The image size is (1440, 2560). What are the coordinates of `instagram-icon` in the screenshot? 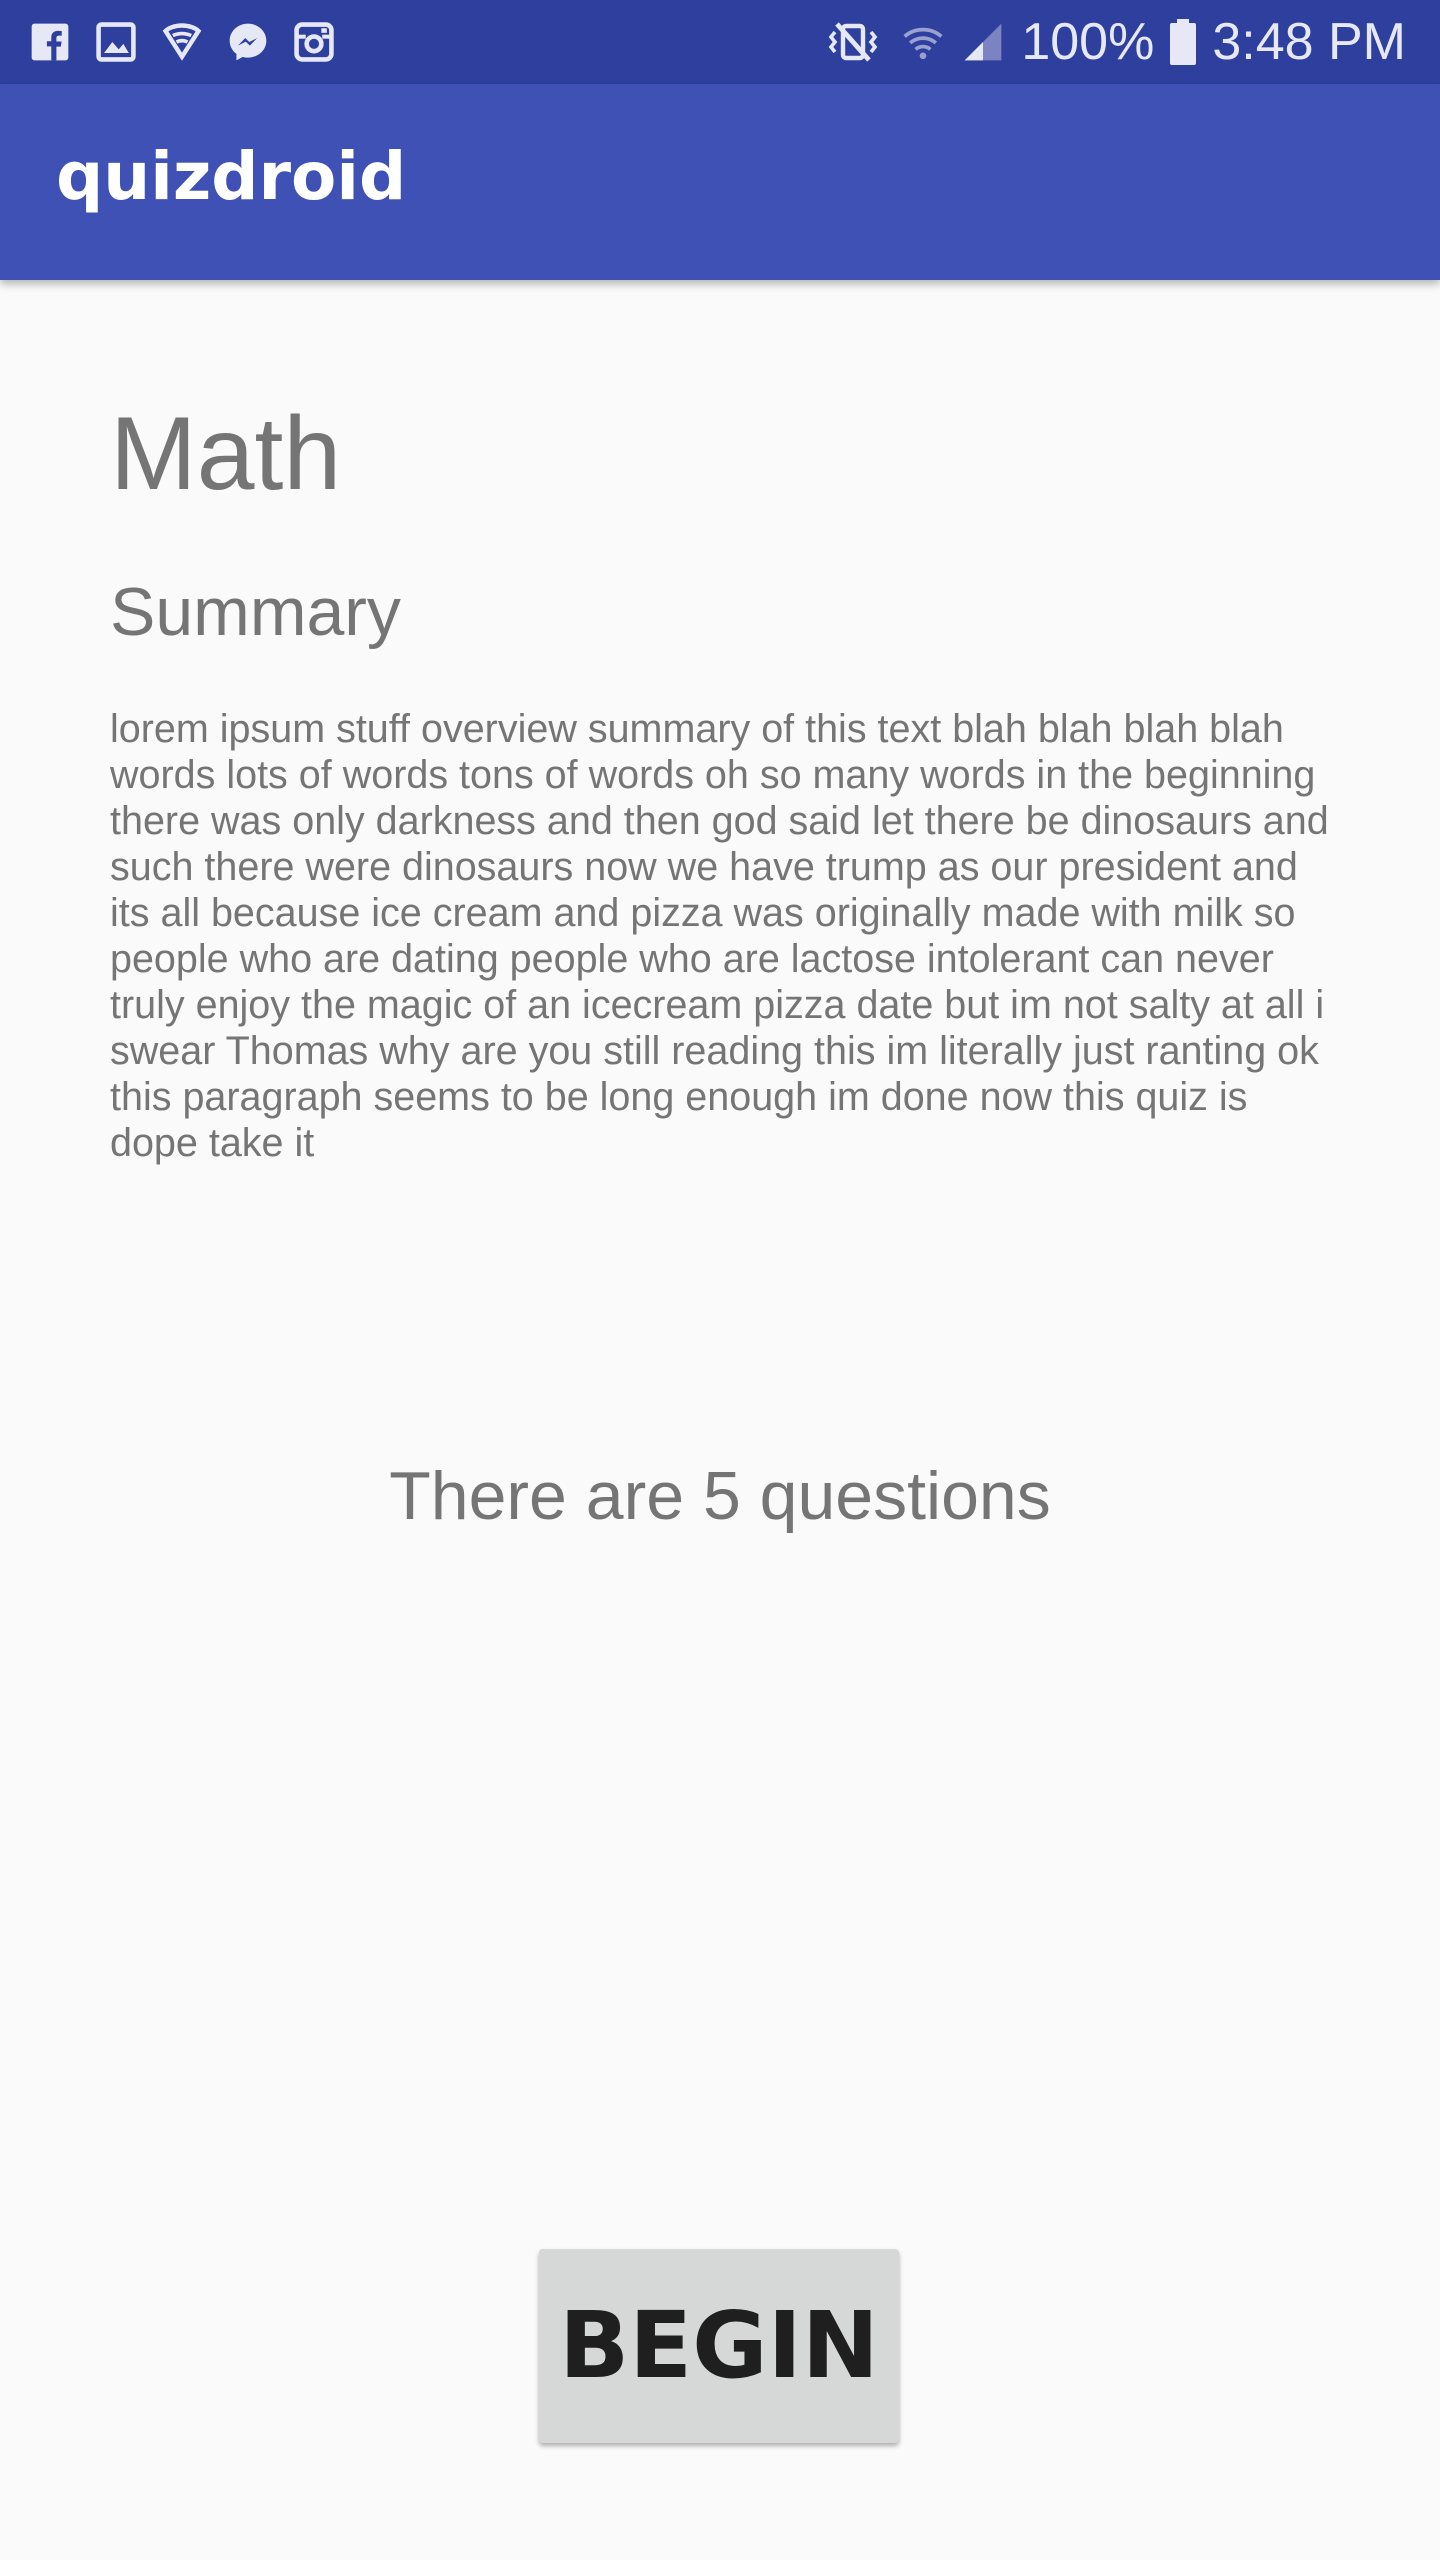 It's located at (314, 42).